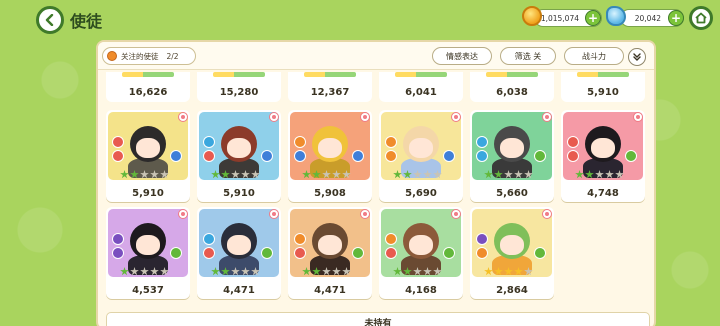 The width and height of the screenshot is (720, 326). What do you see at coordinates (603, 193) in the screenshot?
I see `combat-power: 4,748` at bounding box center [603, 193].